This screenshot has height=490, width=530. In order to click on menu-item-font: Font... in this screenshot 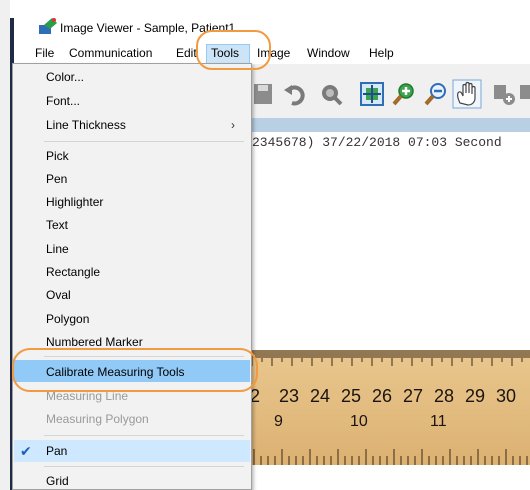, I will do `click(63, 101)`.